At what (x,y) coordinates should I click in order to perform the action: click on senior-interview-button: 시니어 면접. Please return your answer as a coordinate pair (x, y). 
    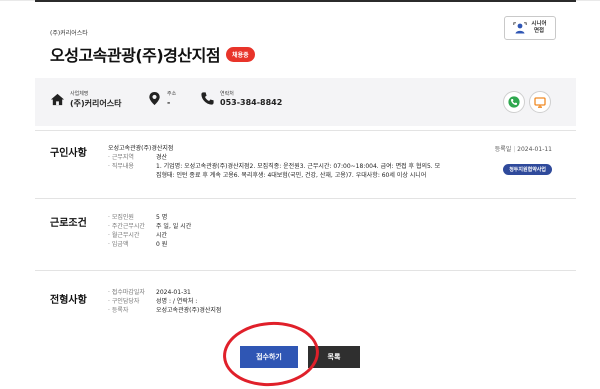
    Looking at the image, I should click on (530, 28).